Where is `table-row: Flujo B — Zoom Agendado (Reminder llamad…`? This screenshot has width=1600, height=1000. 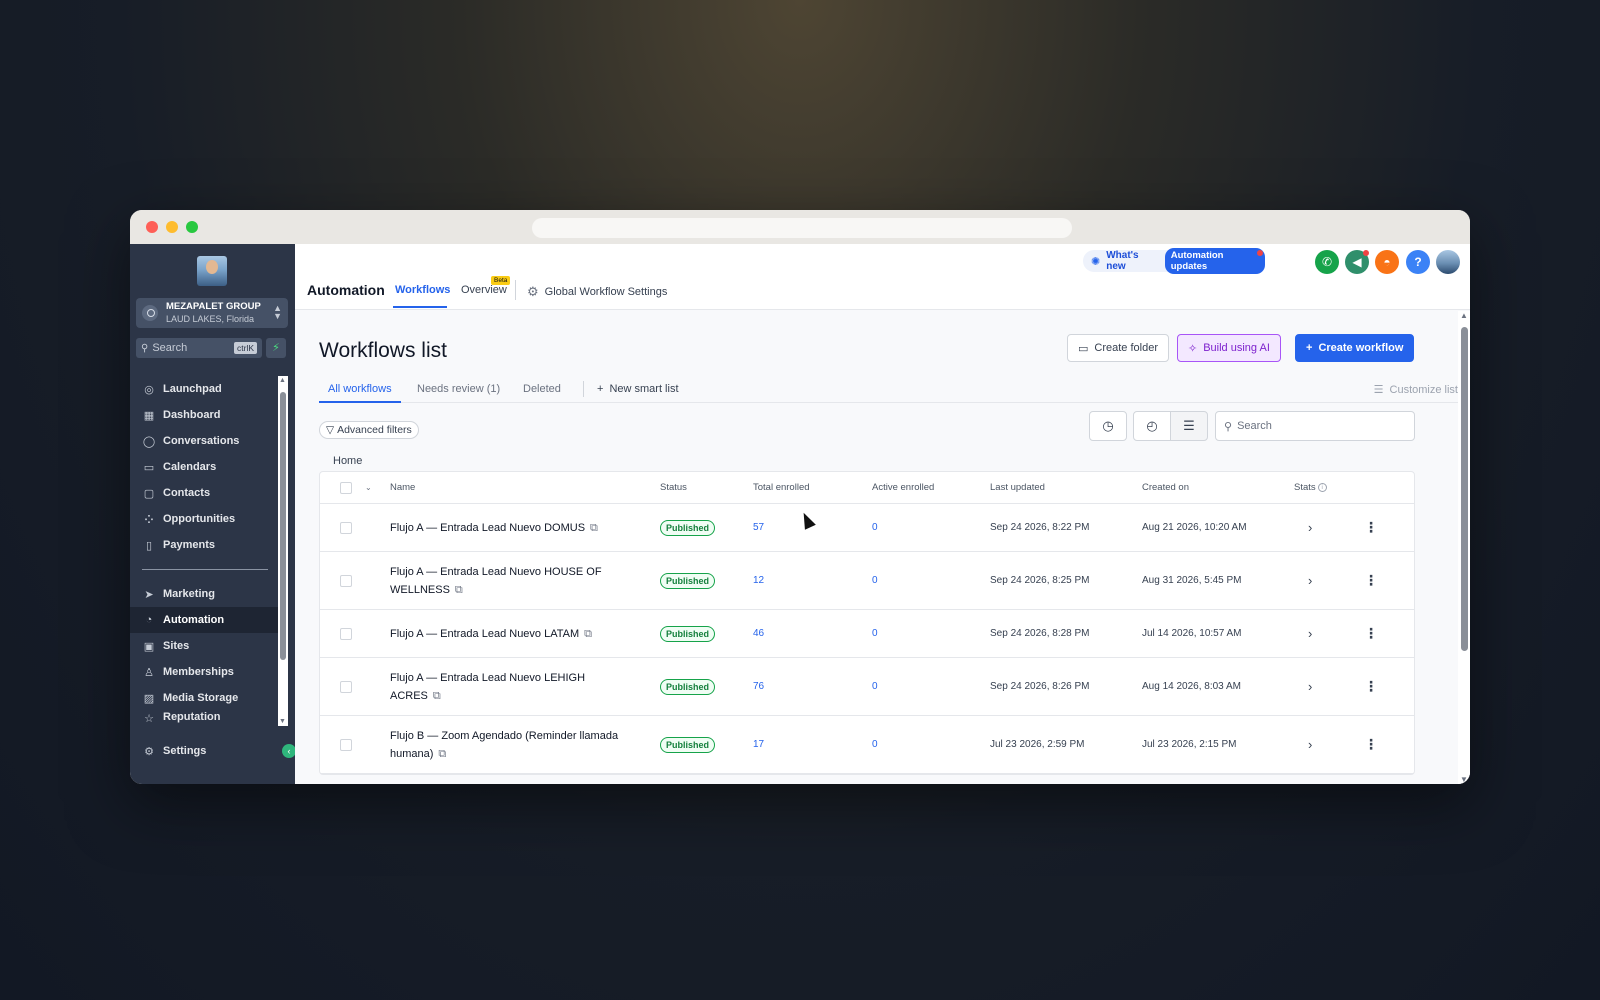 table-row: Flujo B — Zoom Agendado (Reminder llamad… is located at coordinates (867, 745).